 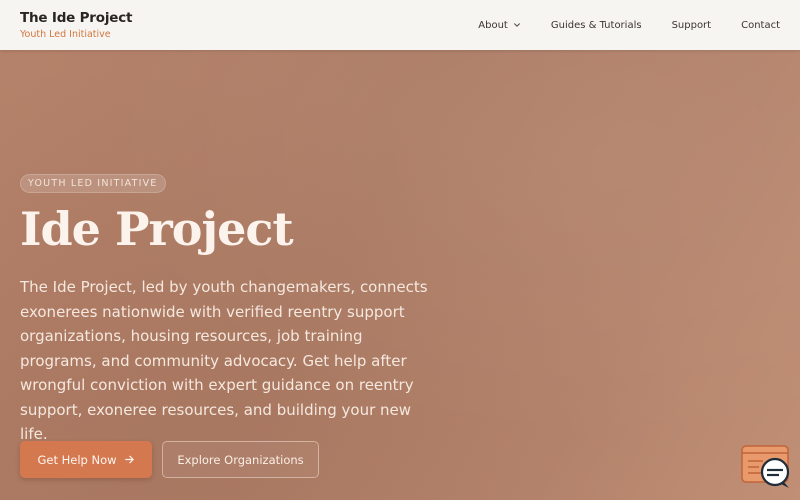 I want to click on nav-item-contact: Contact, so click(x=760, y=25).